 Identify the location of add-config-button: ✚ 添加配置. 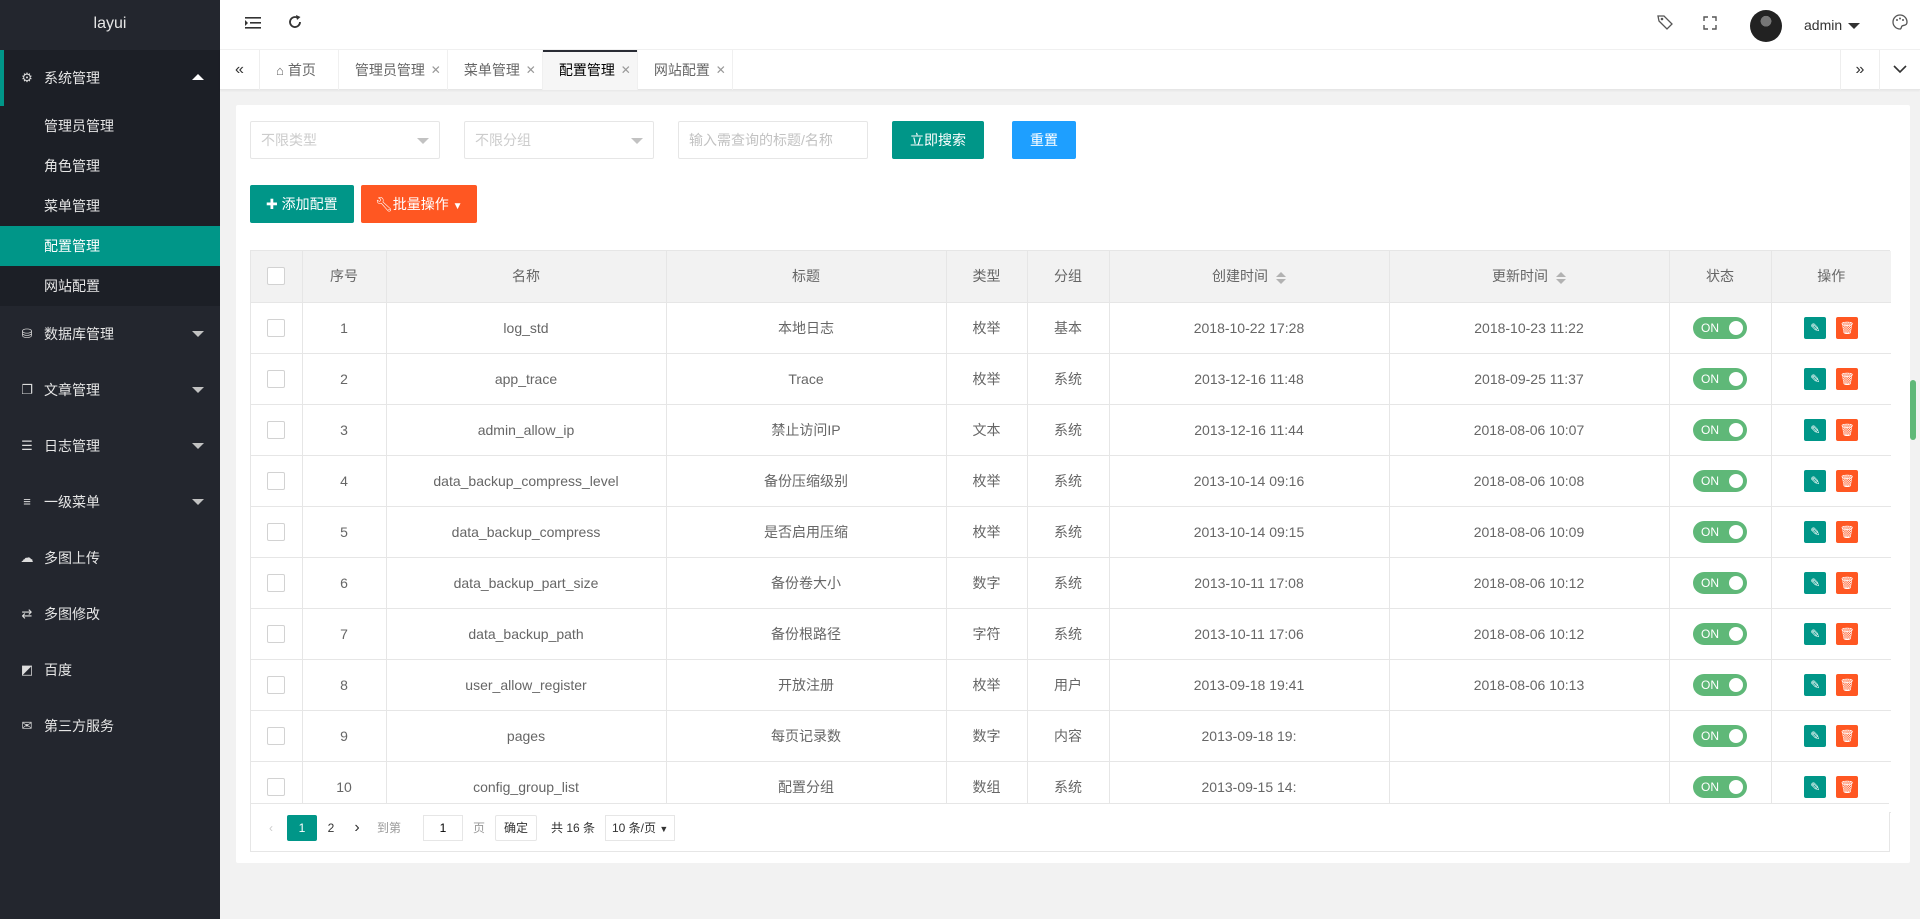
(302, 204).